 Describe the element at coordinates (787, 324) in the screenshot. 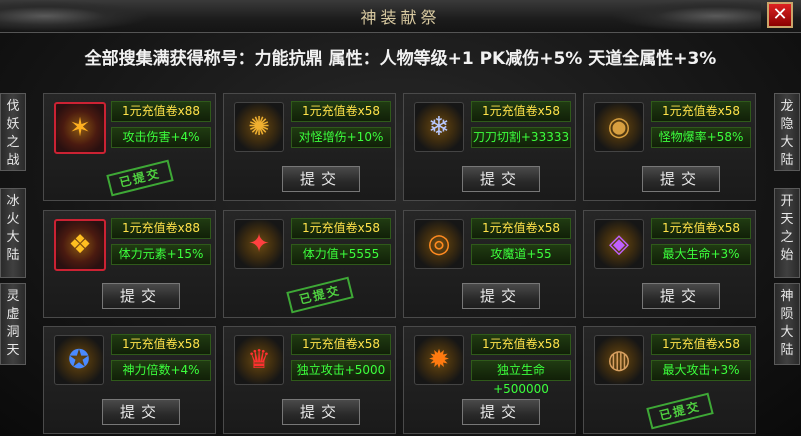

I see `right-tab-2: 神陨大陆` at that location.